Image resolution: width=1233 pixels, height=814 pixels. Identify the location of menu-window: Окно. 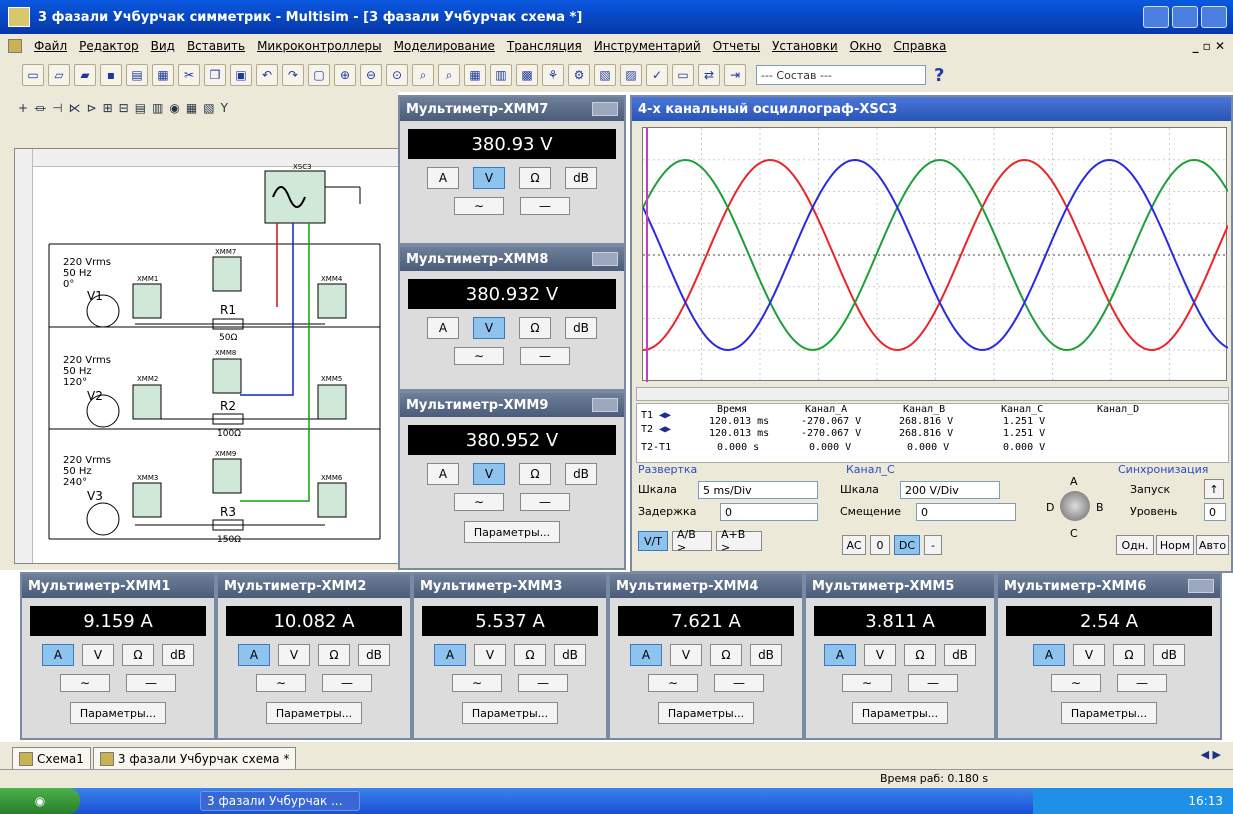
(866, 46).